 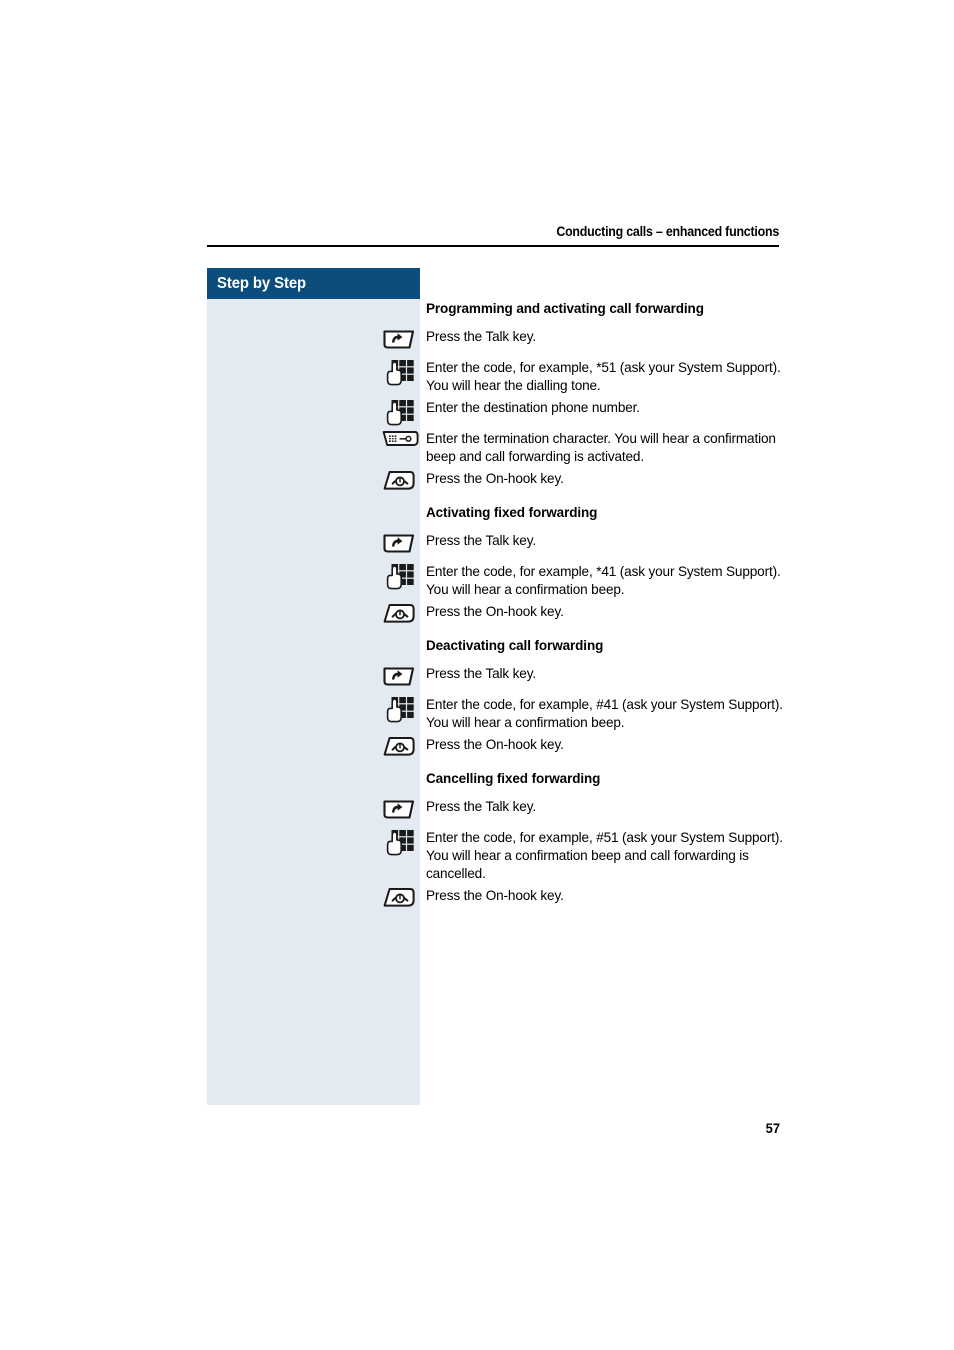 What do you see at coordinates (493, 246) in the screenshot?
I see `header-rule` at bounding box center [493, 246].